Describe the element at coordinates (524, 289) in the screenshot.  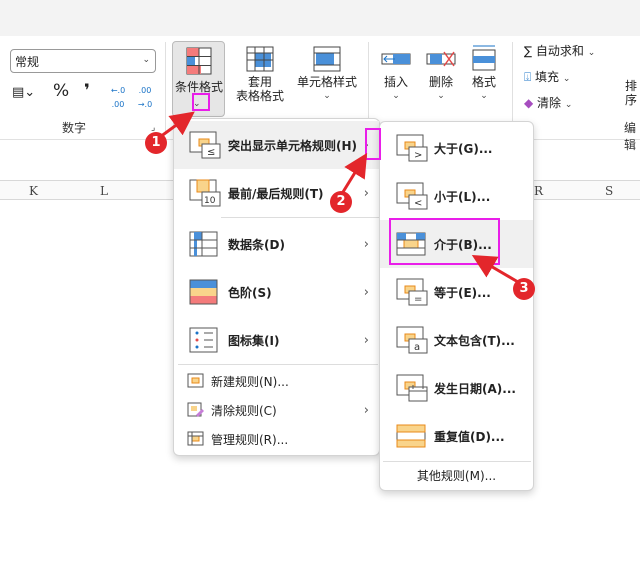
I see `step-marker-3: 3` at that location.